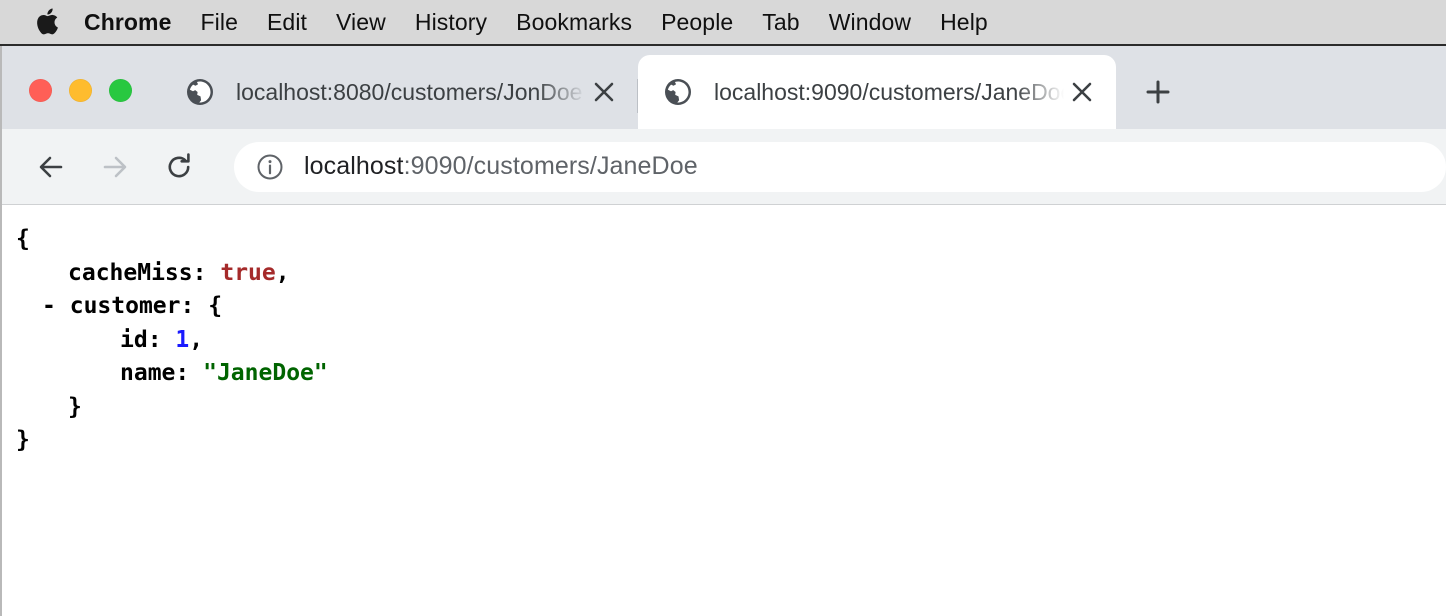 The height and width of the screenshot is (616, 1446). Describe the element at coordinates (1158, 92) in the screenshot. I see `new-tab-button` at that location.